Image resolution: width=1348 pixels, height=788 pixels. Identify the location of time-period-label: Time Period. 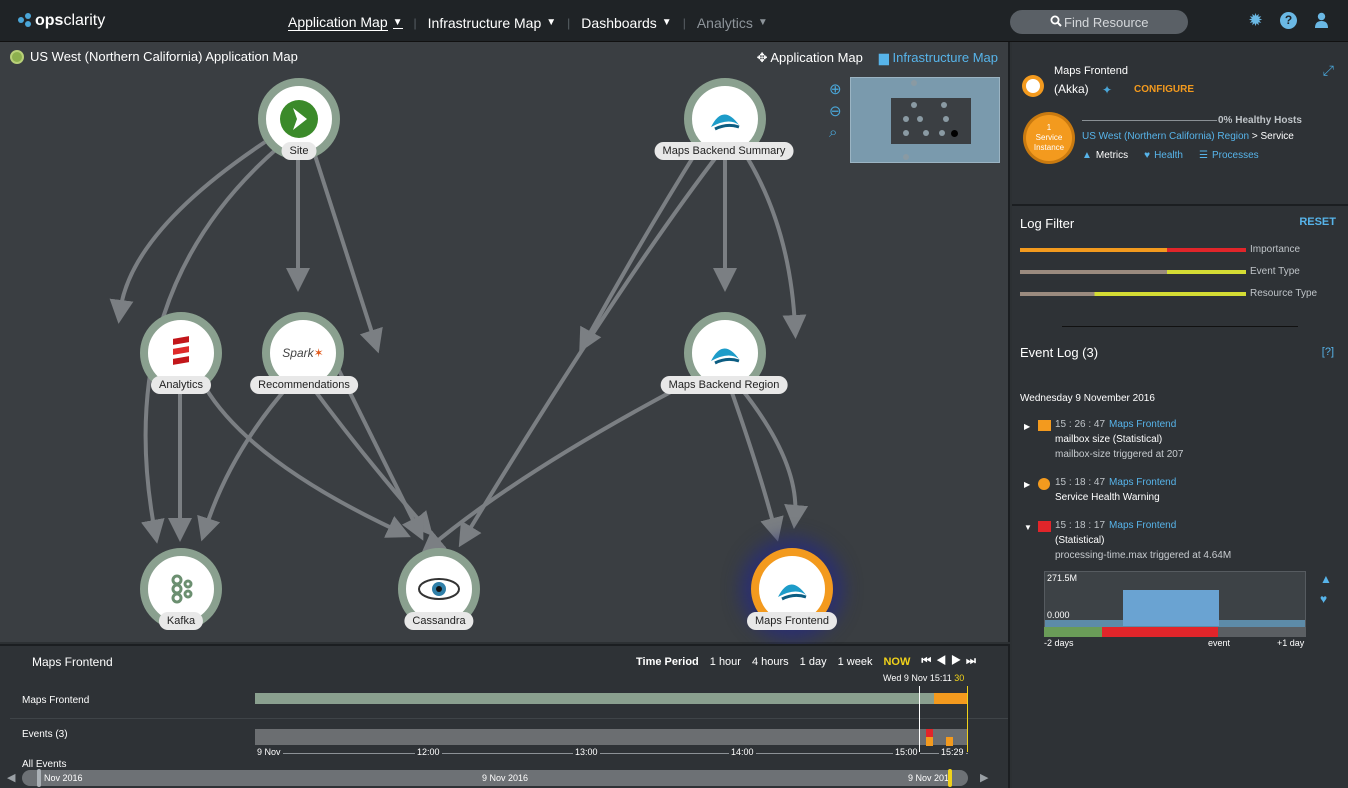
(667, 661).